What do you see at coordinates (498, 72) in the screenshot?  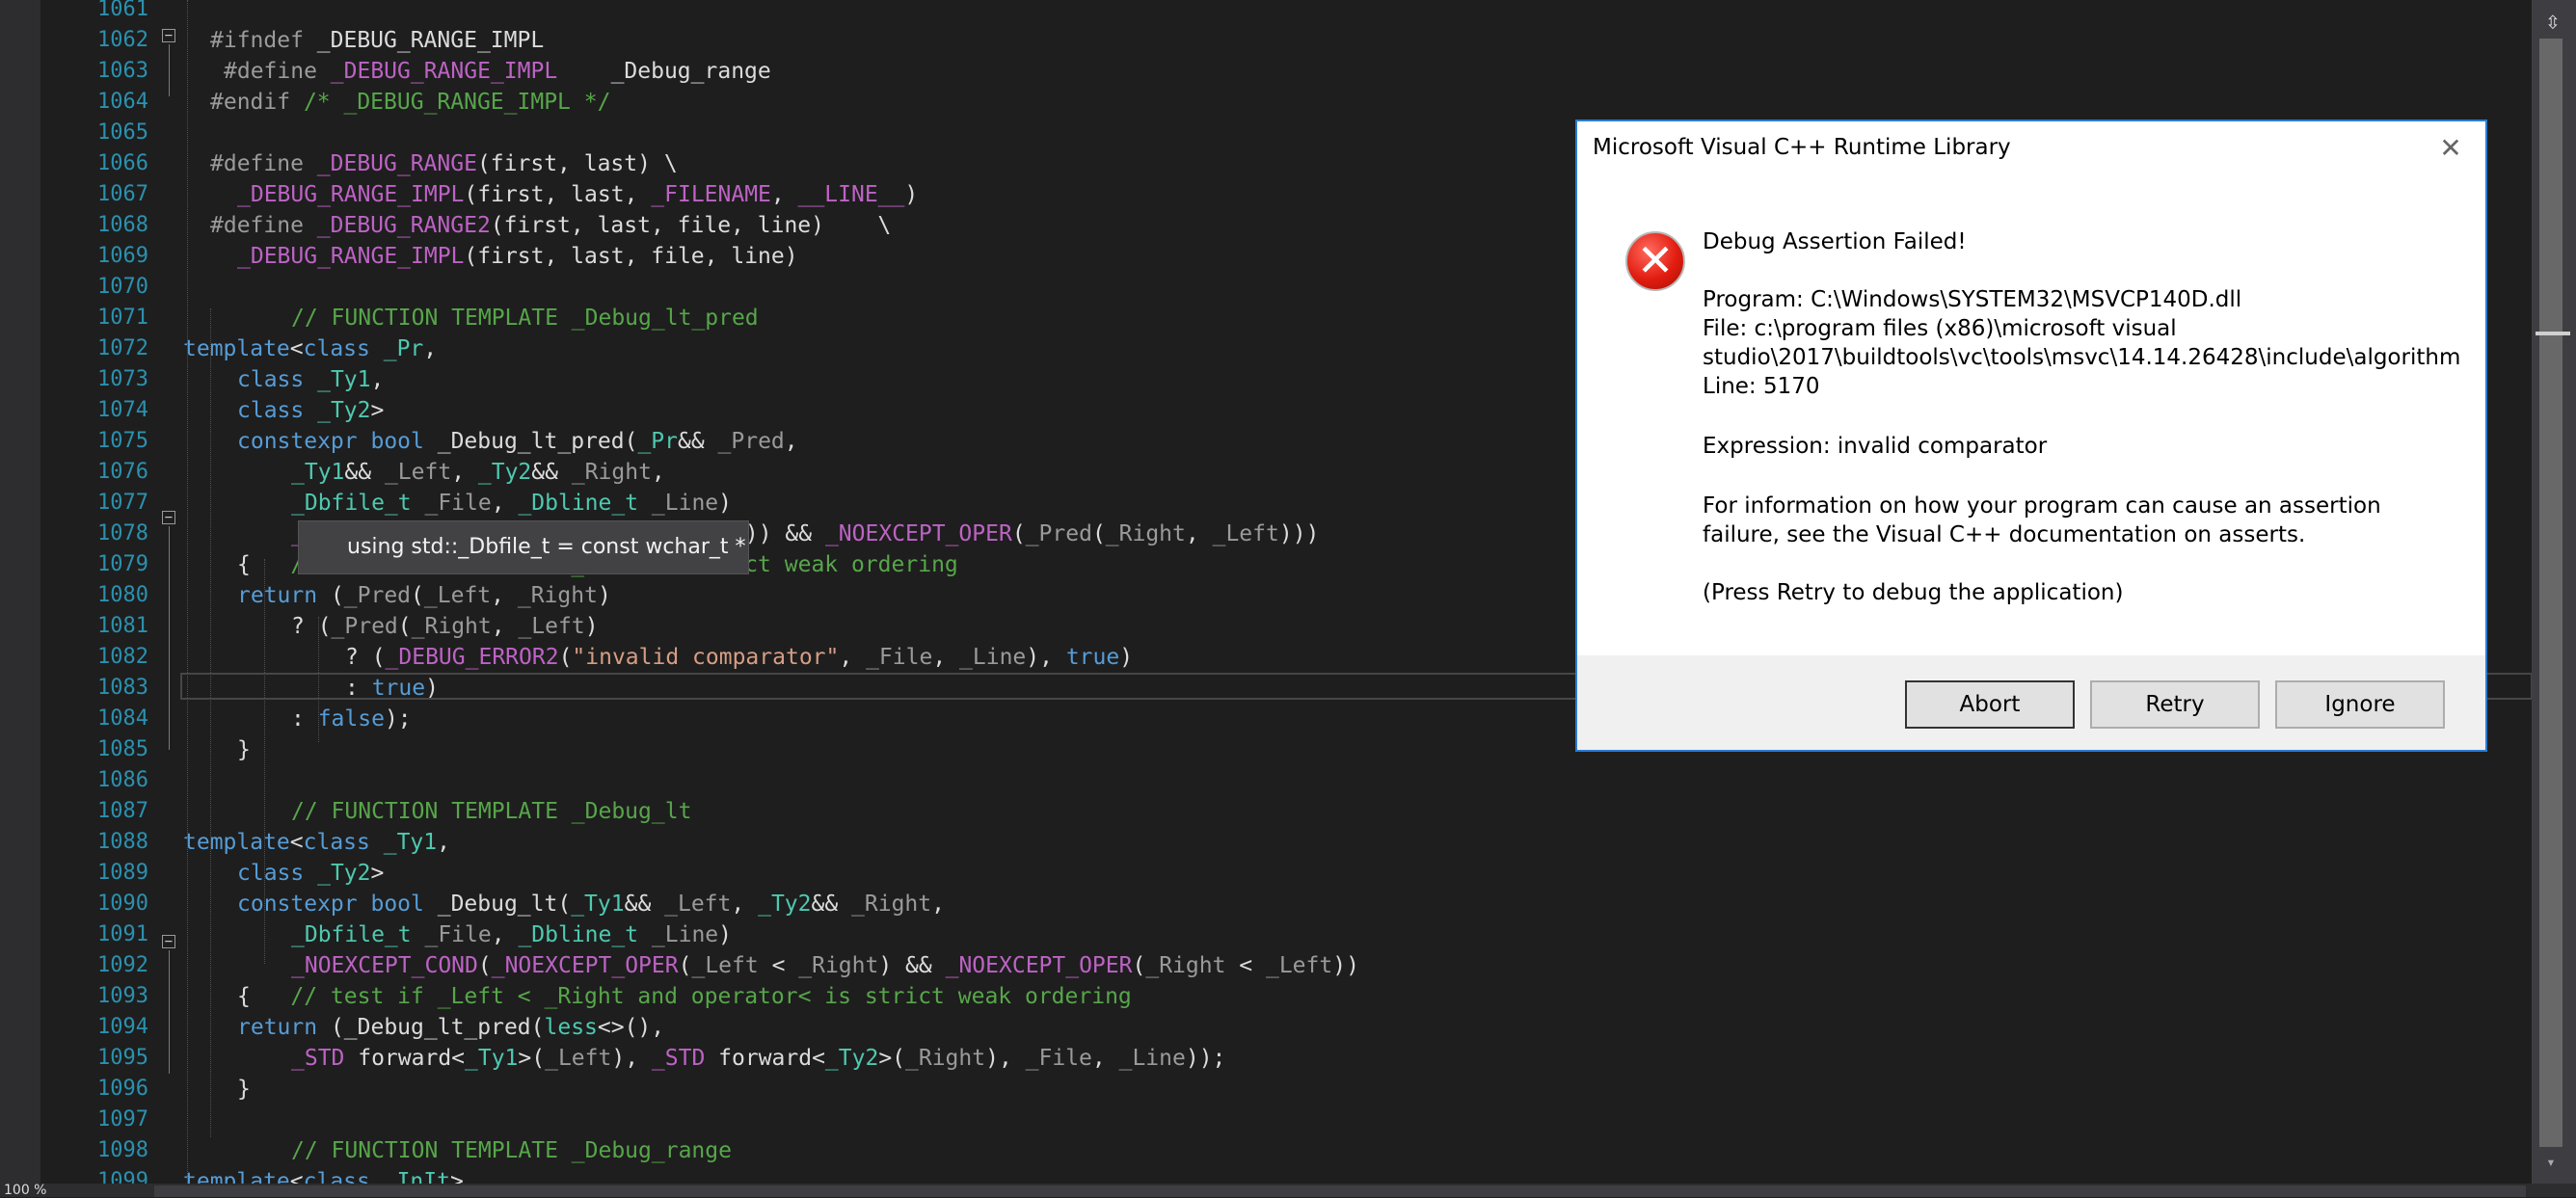 I see `code-line: #define _DEBUG_RANGE_IMPL _Debug_range` at bounding box center [498, 72].